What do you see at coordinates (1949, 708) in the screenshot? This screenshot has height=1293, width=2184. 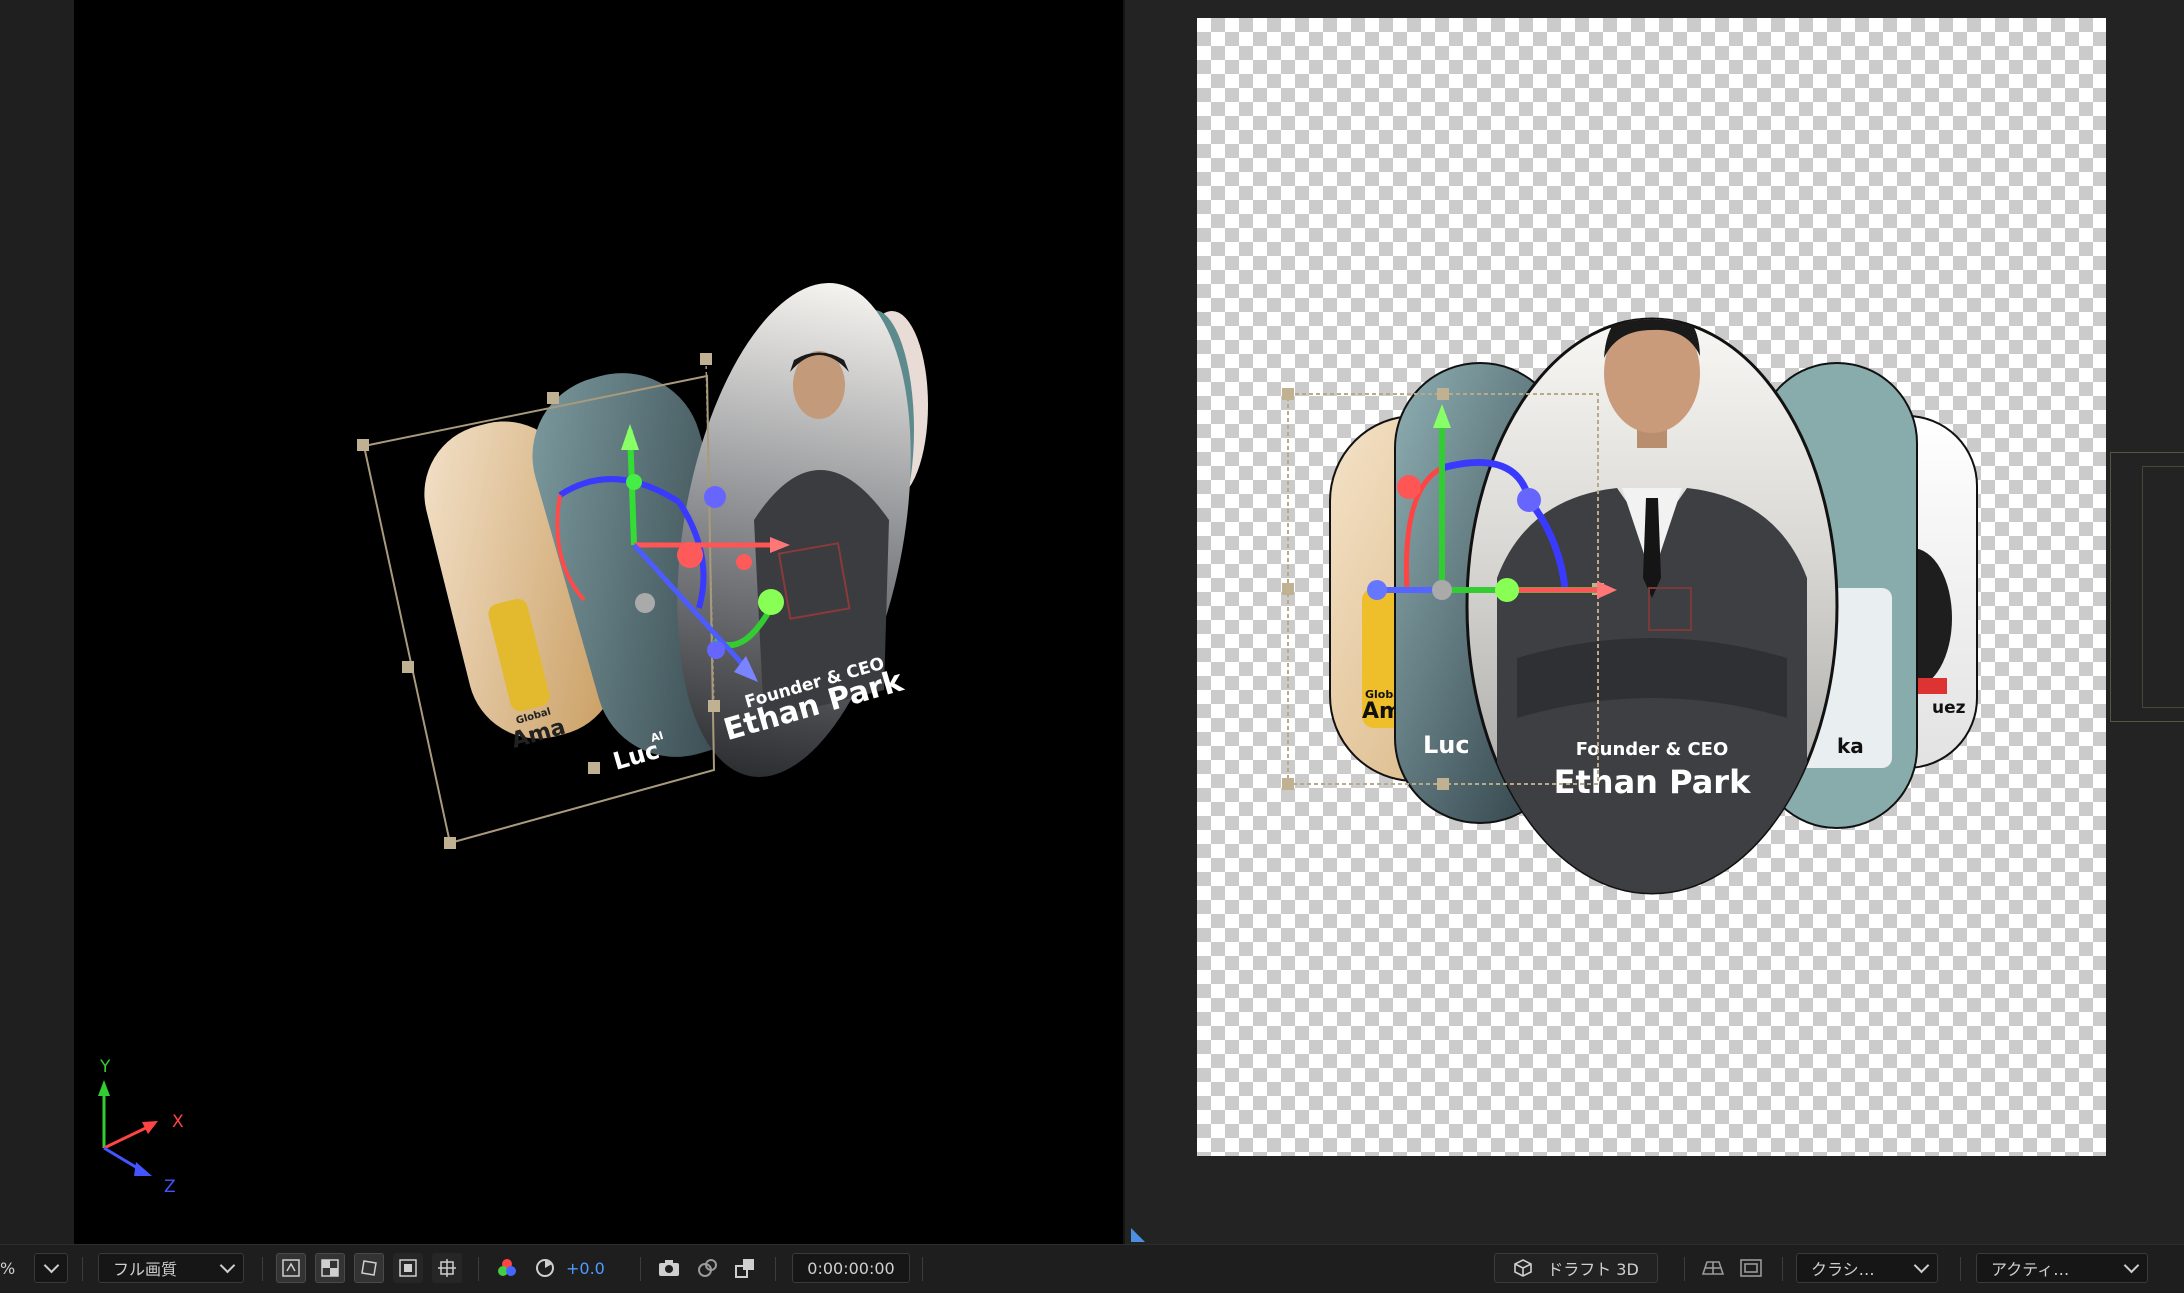 I see `right-far-name: uez` at bounding box center [1949, 708].